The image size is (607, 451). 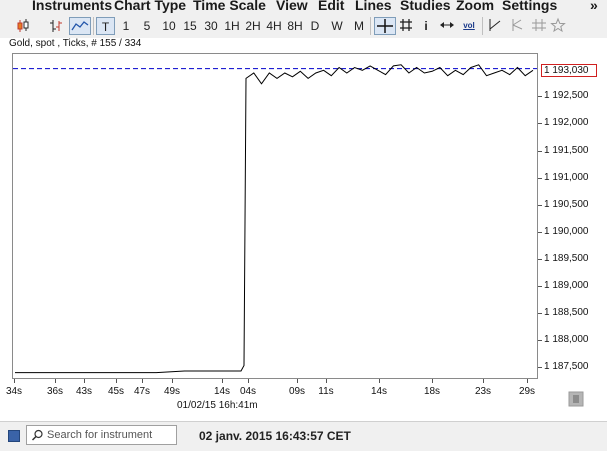 What do you see at coordinates (253, 26) in the screenshot?
I see `timeframe-2h: 2H` at bounding box center [253, 26].